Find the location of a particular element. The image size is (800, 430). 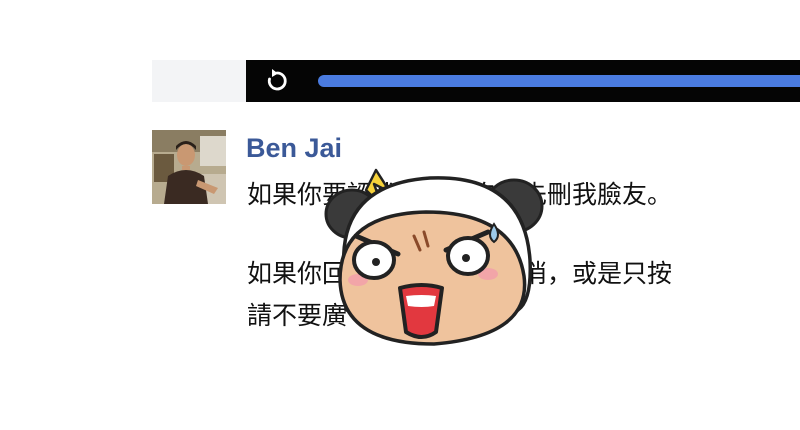

video-progress-bar is located at coordinates (559, 81).